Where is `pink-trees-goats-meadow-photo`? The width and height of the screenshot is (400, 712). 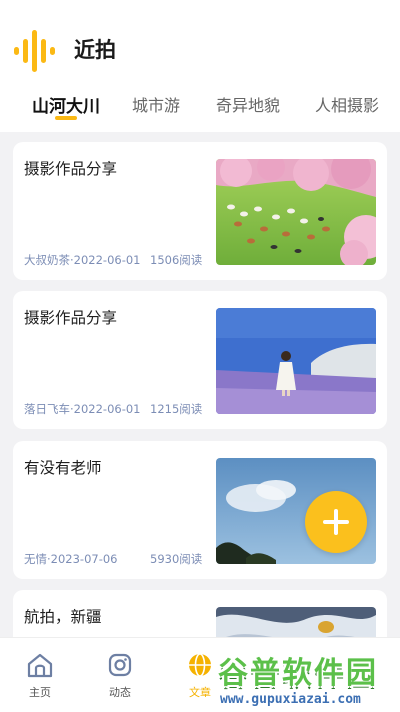
pink-trees-goats-meadow-photo is located at coordinates (296, 212).